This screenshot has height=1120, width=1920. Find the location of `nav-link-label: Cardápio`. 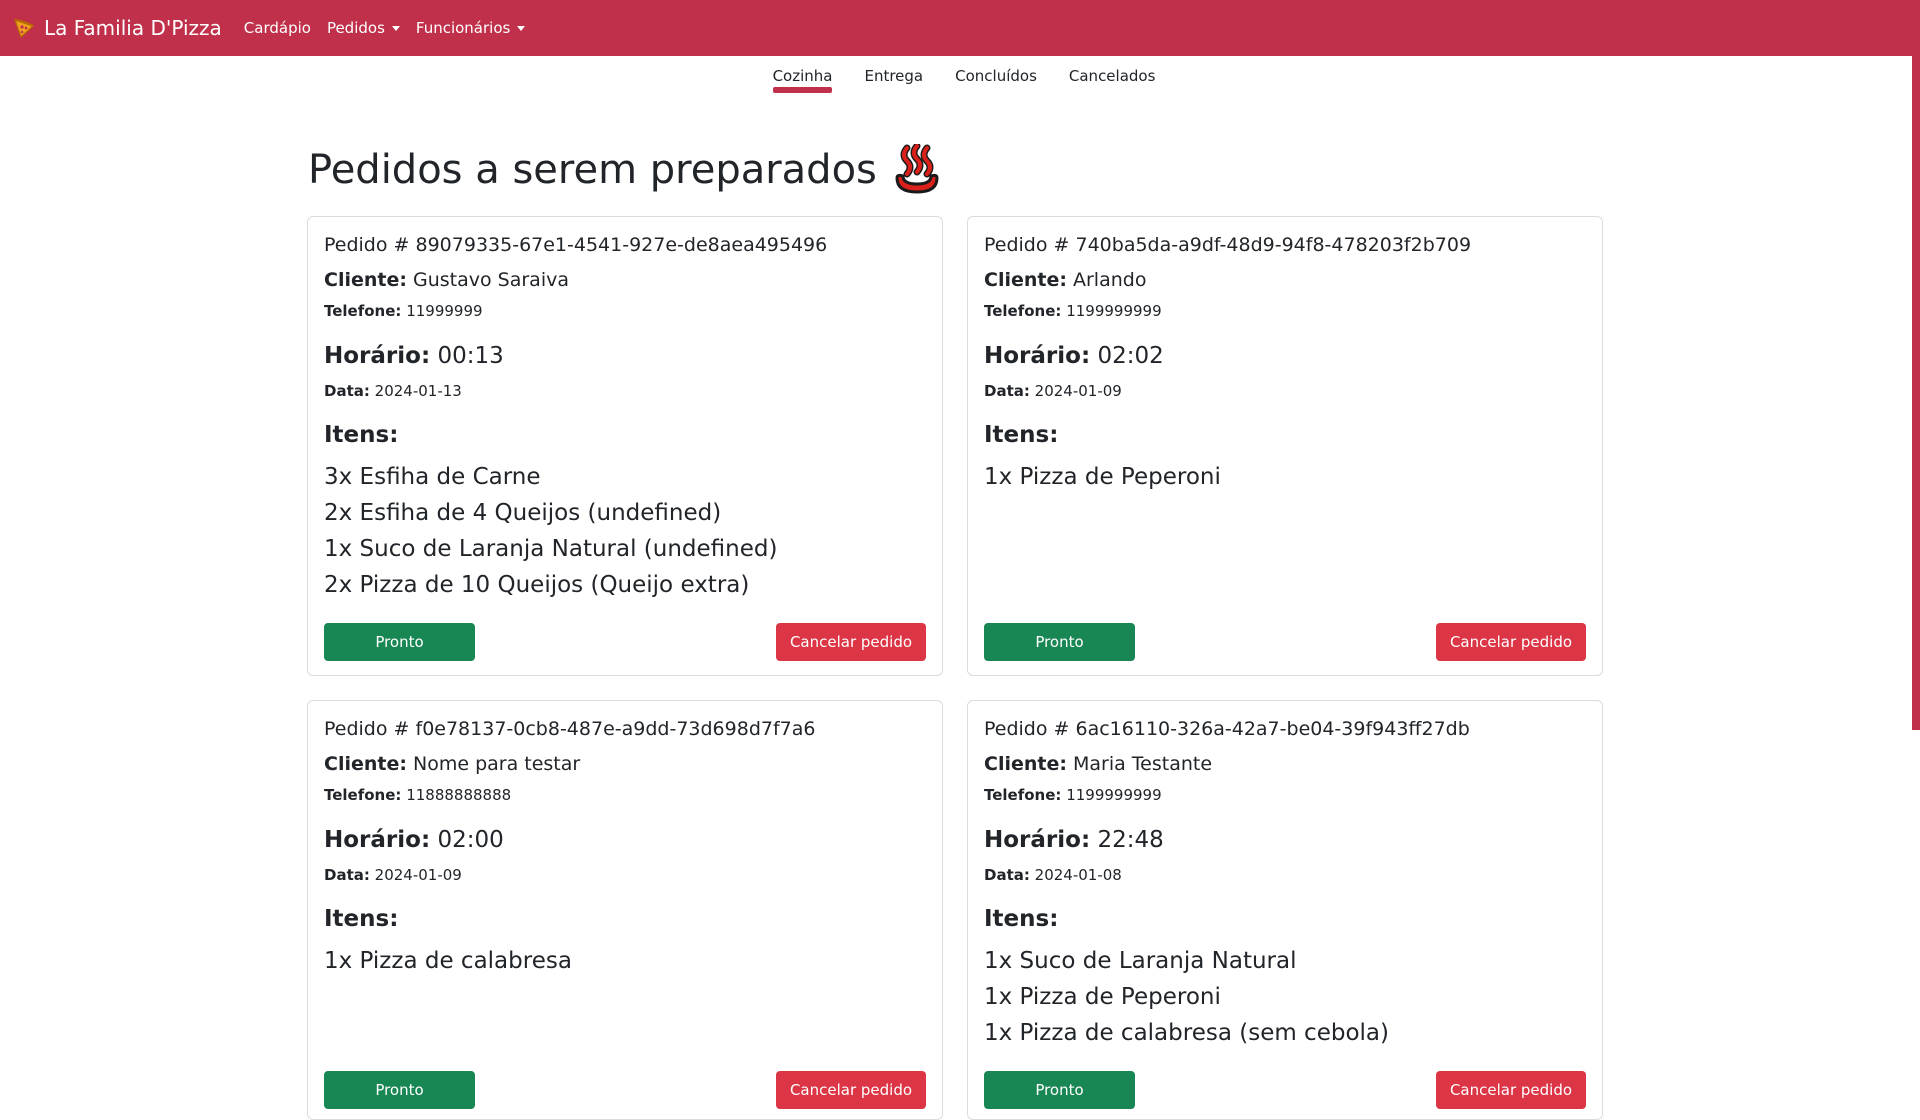

nav-link-label: Cardápio is located at coordinates (277, 28).